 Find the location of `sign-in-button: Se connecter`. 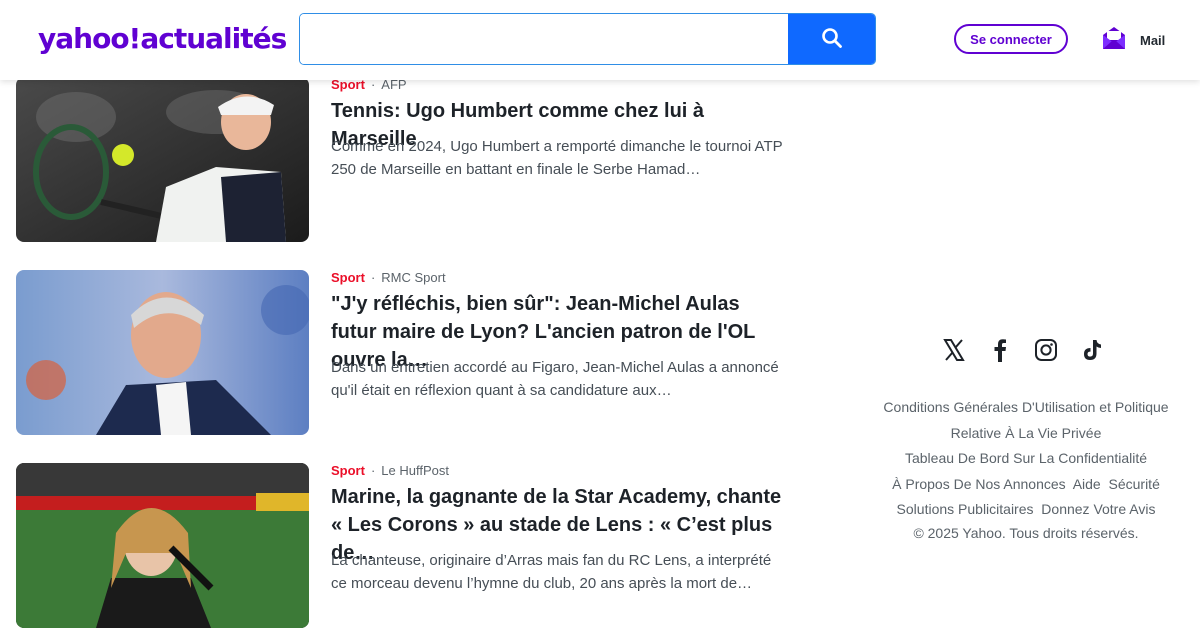

sign-in-button: Se connecter is located at coordinates (1011, 39).